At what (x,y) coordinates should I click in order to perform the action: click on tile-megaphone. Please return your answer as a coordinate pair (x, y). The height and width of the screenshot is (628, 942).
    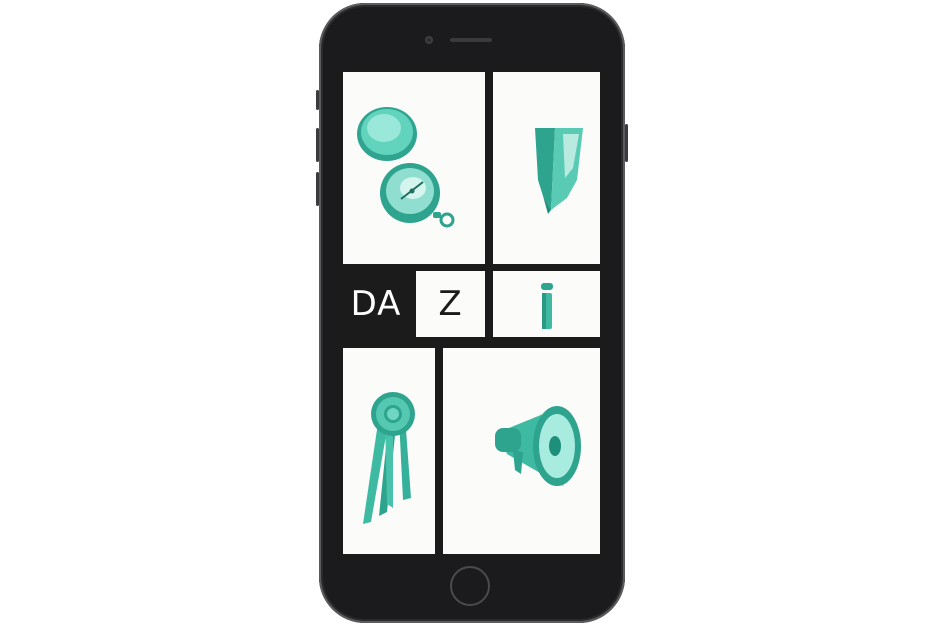
    Looking at the image, I should click on (521, 451).